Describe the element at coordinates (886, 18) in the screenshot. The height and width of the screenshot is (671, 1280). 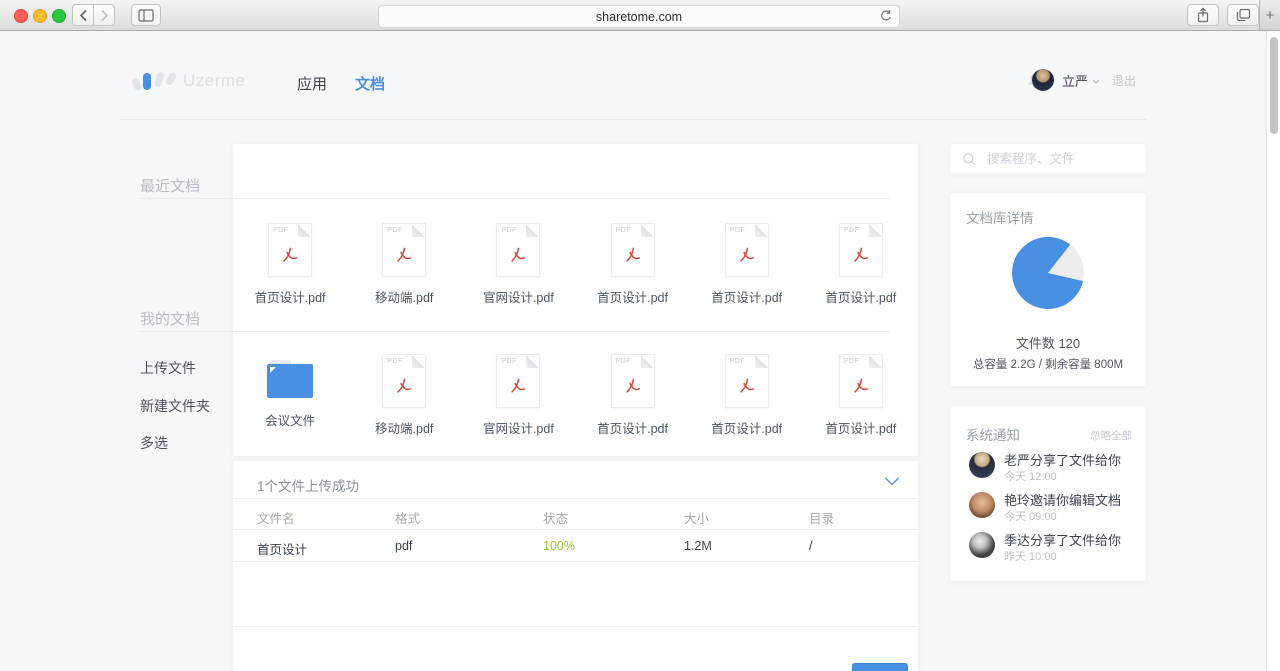
I see `reload-button` at that location.